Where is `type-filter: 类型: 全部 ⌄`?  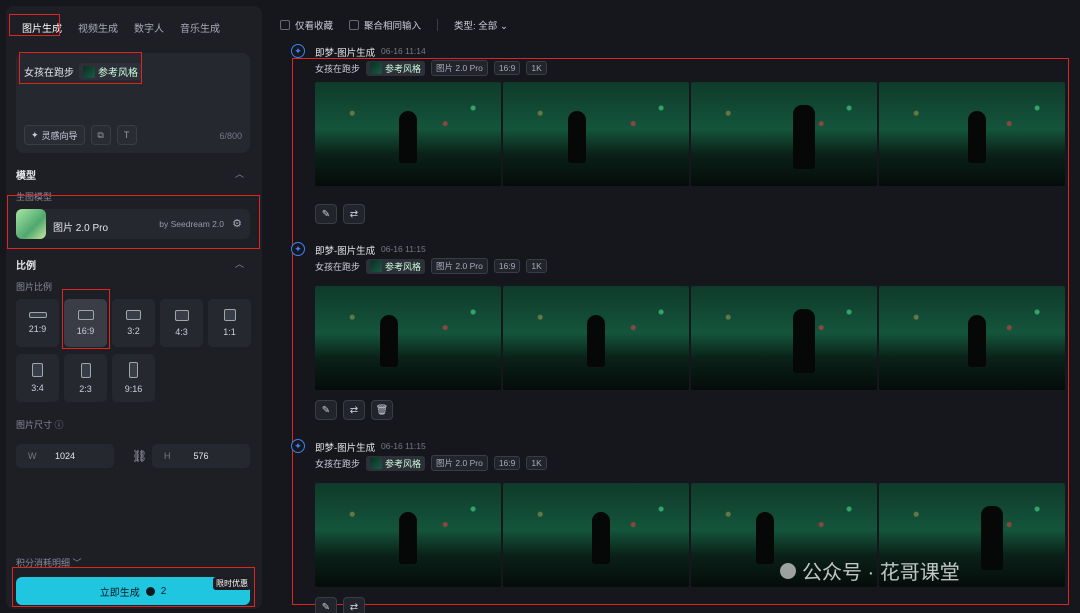 type-filter: 类型: 全部 ⌄ is located at coordinates (481, 25).